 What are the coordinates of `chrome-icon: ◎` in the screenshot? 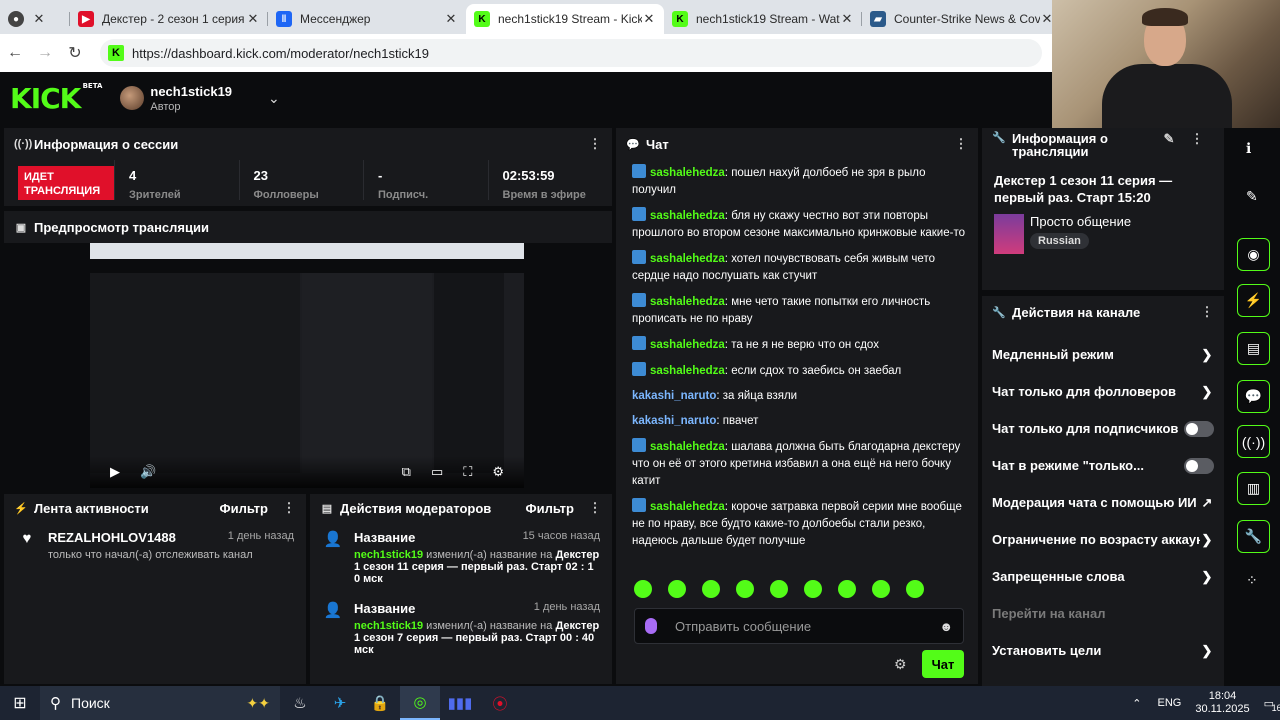 It's located at (420, 703).